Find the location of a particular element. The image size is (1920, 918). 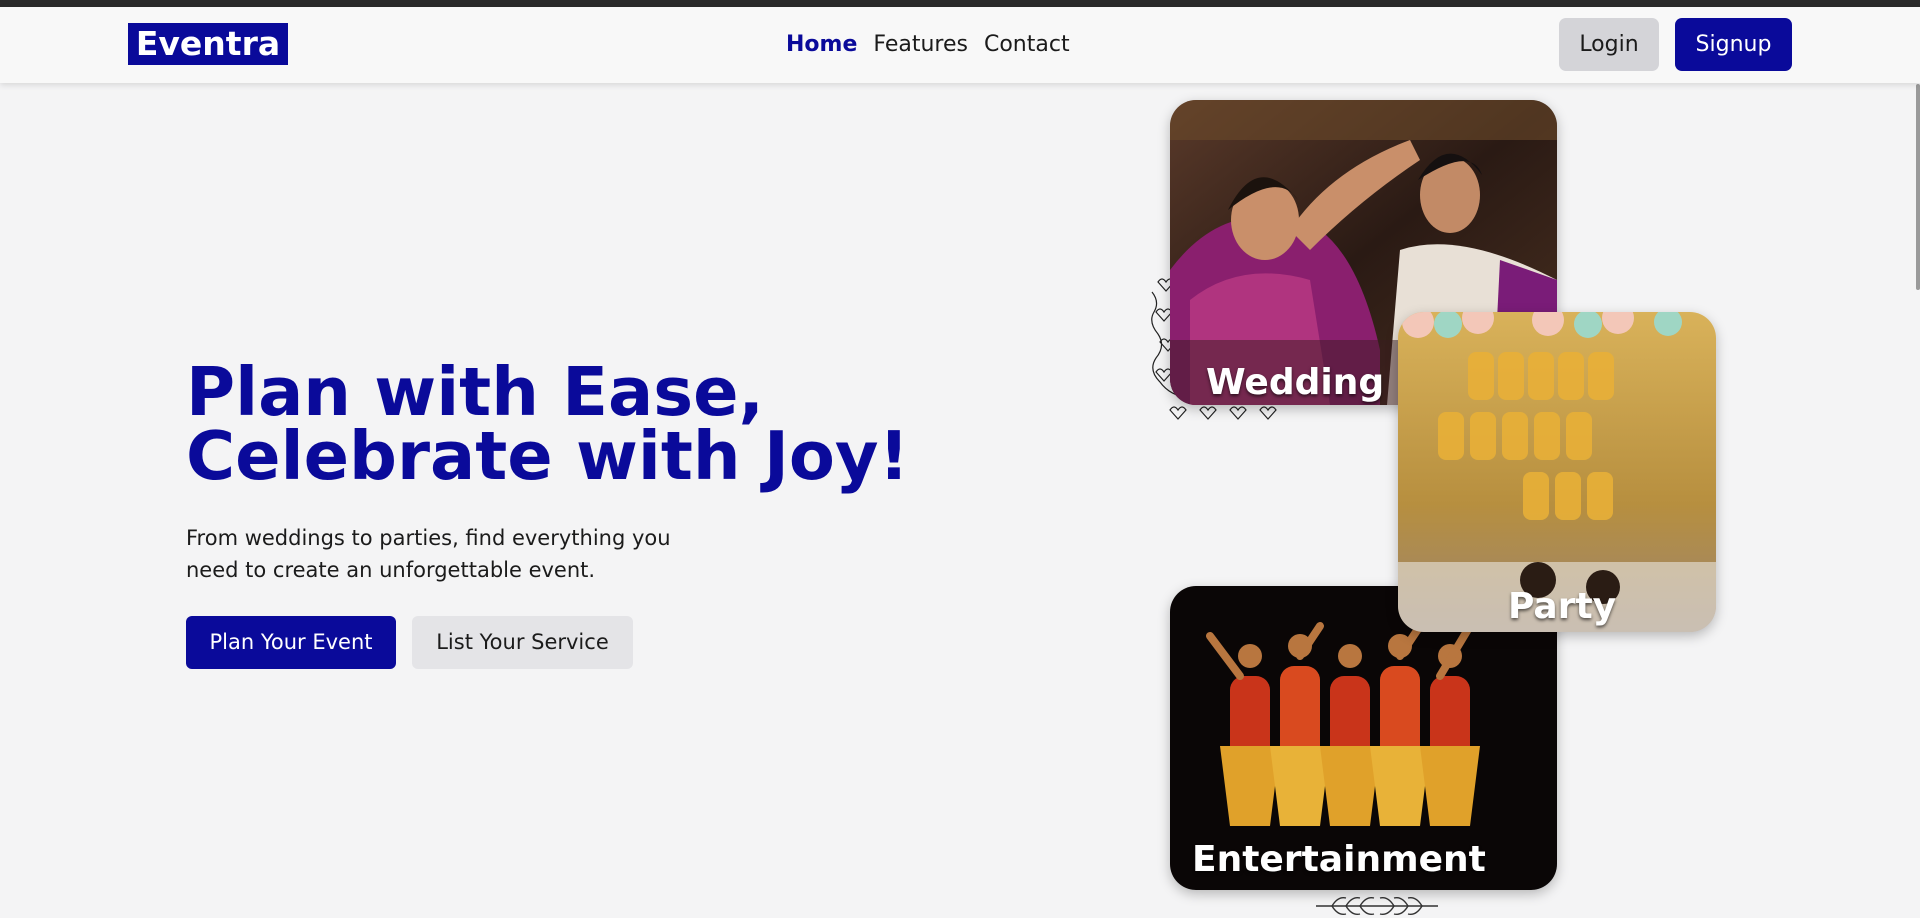

page-scrollbar-thumb is located at coordinates (1918, 187).